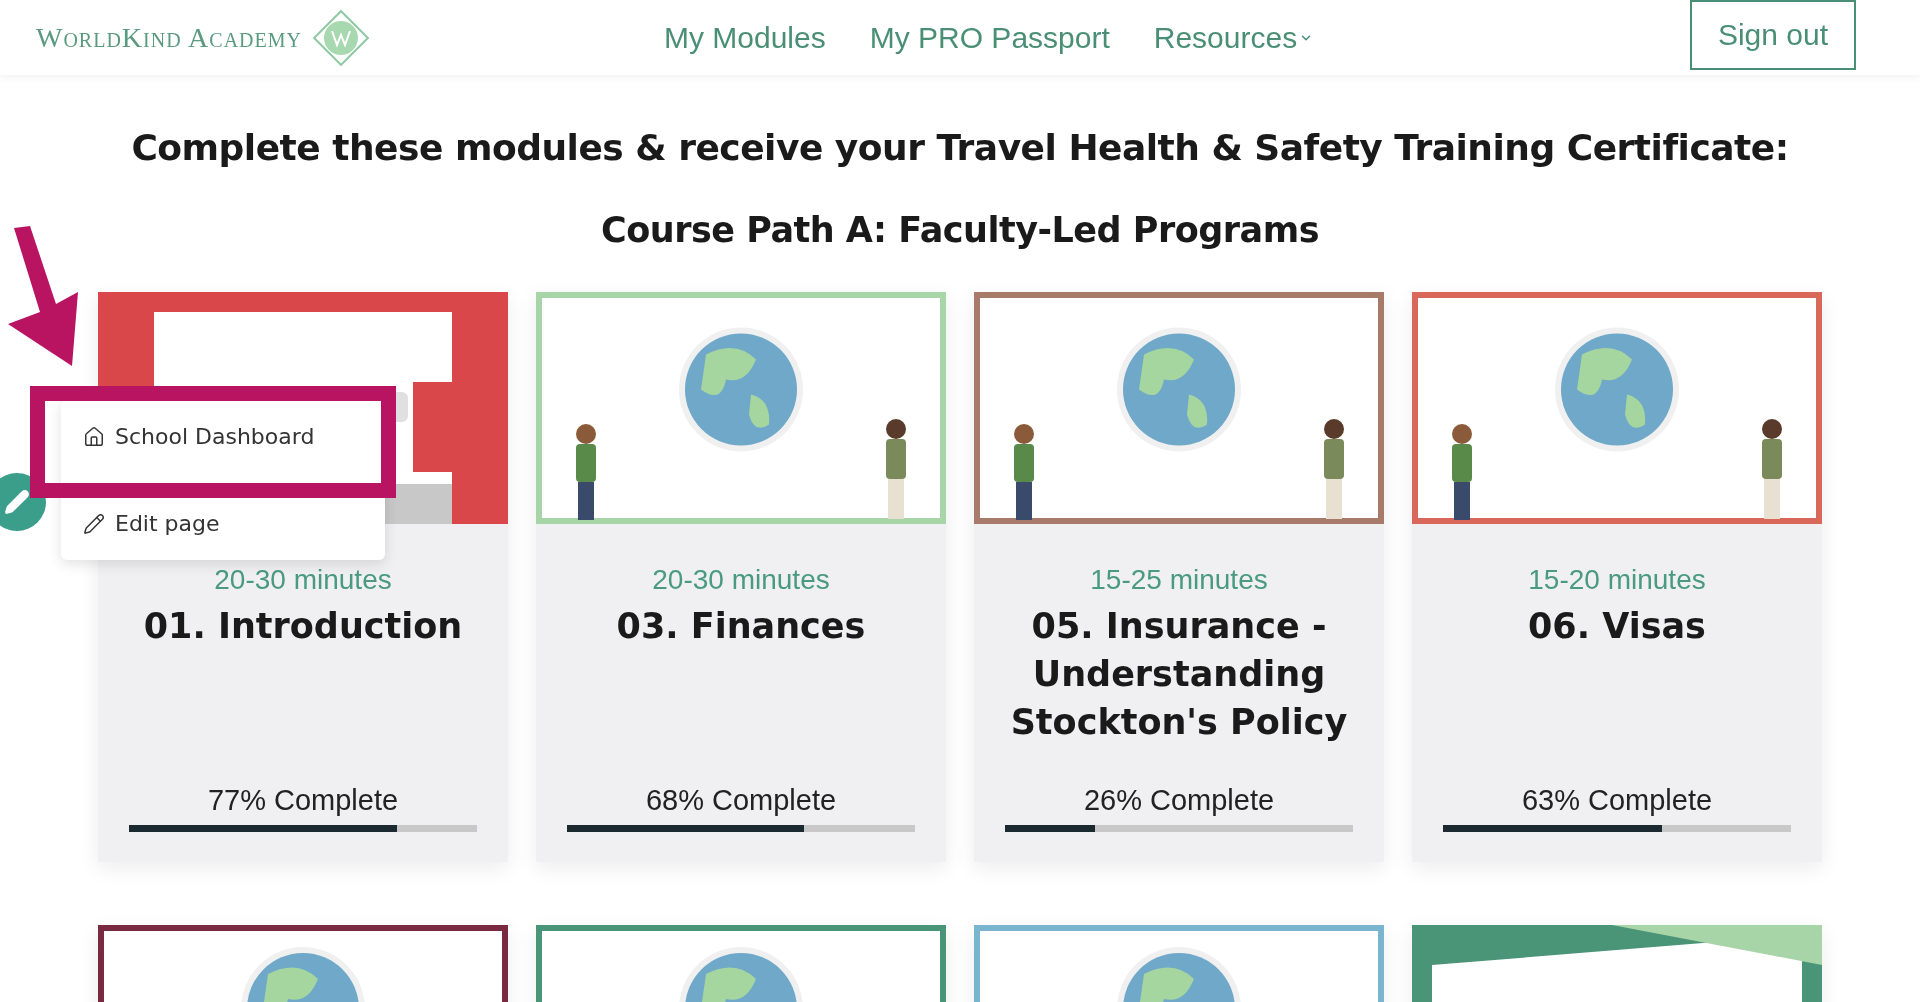 Image resolution: width=1920 pixels, height=1002 pixels. I want to click on nav-link: My Modules, so click(745, 37).